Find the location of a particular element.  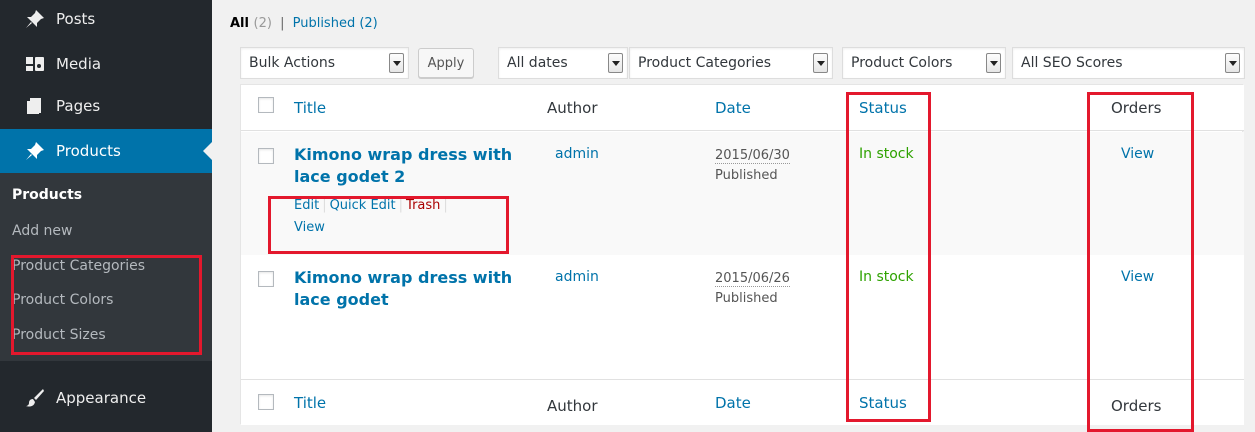

product-colors-value: Product Colors is located at coordinates (902, 63).